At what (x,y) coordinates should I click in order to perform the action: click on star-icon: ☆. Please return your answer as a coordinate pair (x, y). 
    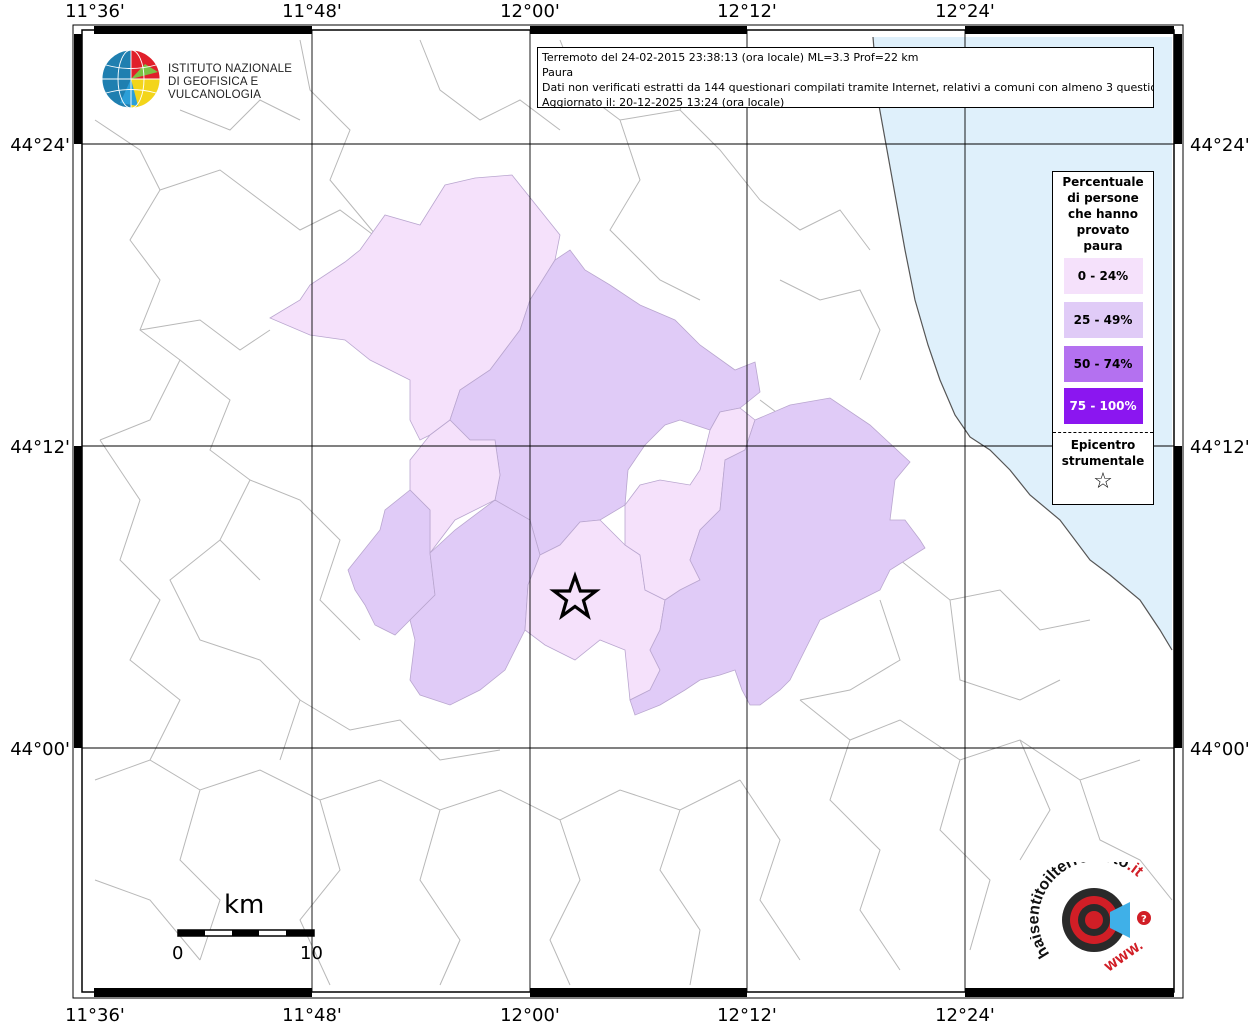
    Looking at the image, I should click on (1103, 481).